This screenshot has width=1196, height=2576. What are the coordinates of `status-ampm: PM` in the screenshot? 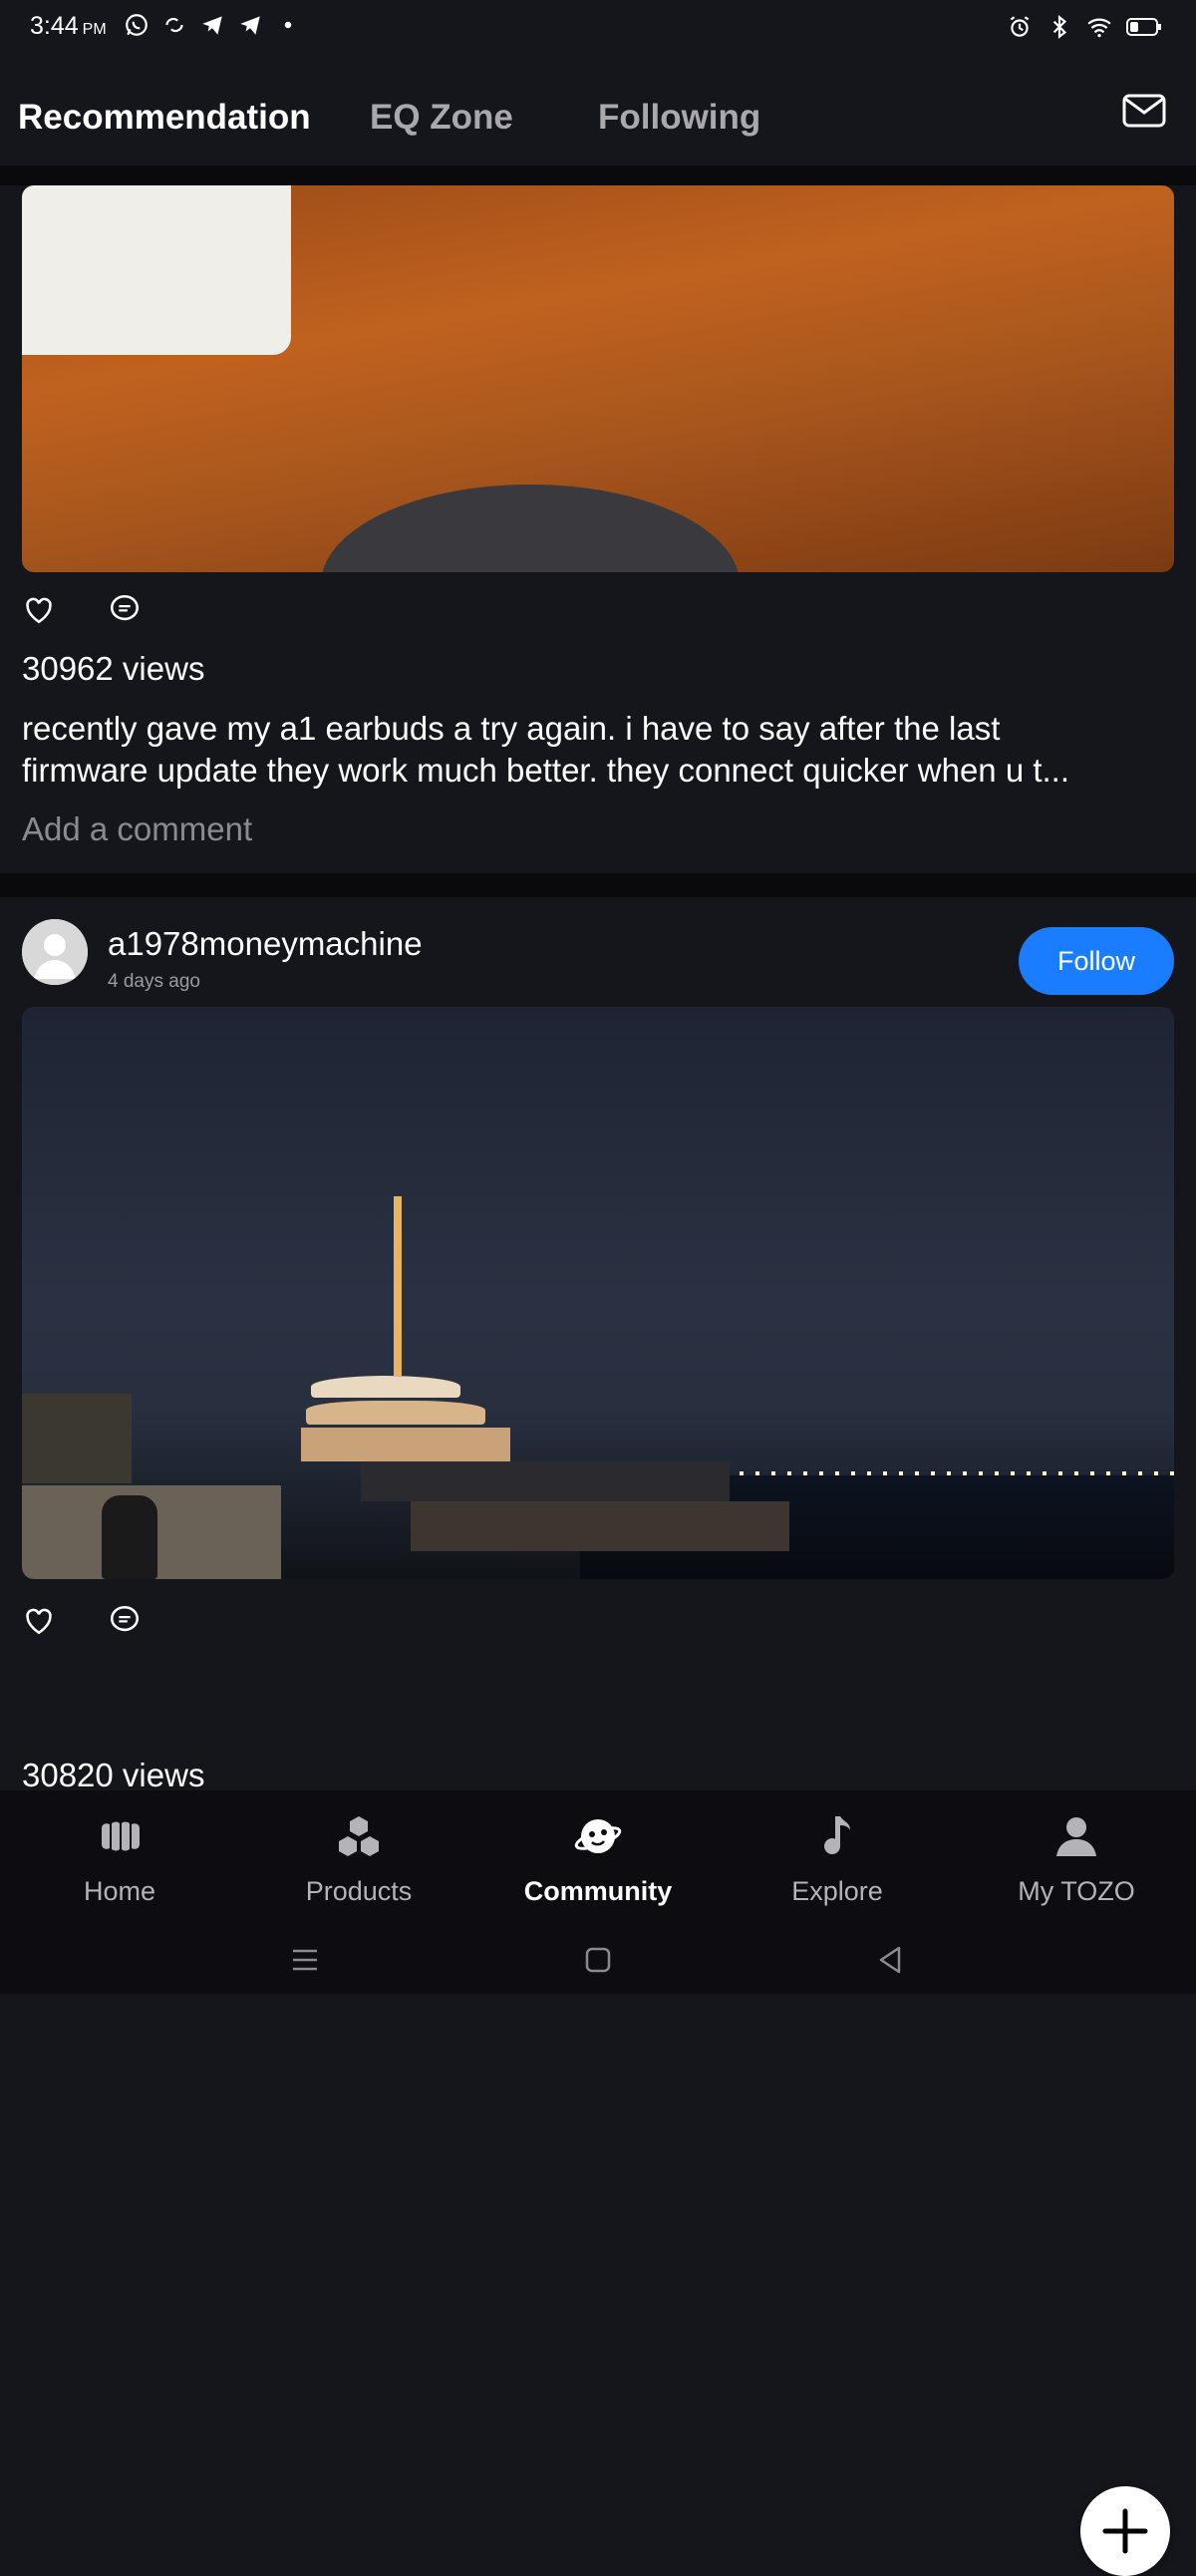 It's located at (95, 29).